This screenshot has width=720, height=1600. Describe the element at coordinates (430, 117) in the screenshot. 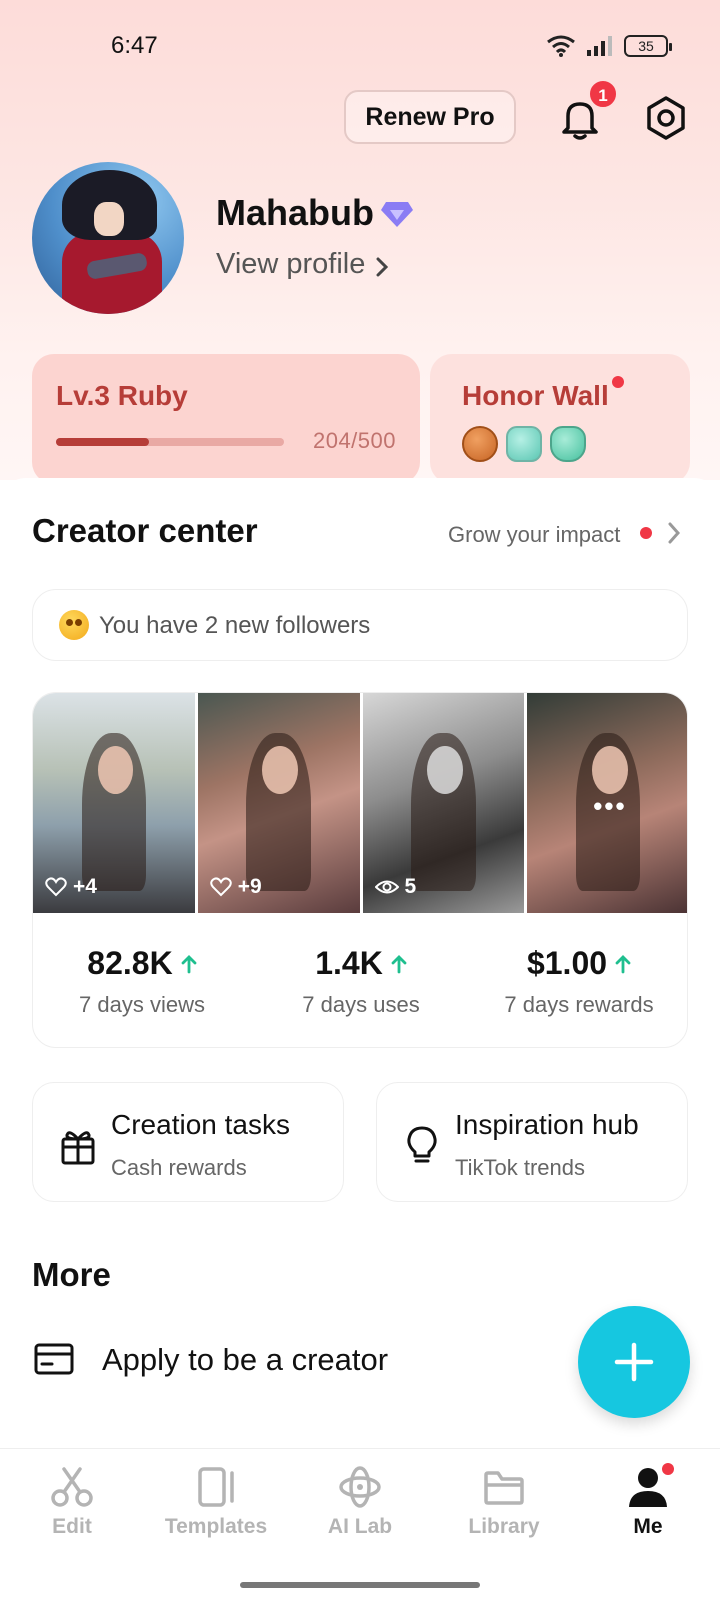

I see `renew-pro-button: Renew Pro` at that location.